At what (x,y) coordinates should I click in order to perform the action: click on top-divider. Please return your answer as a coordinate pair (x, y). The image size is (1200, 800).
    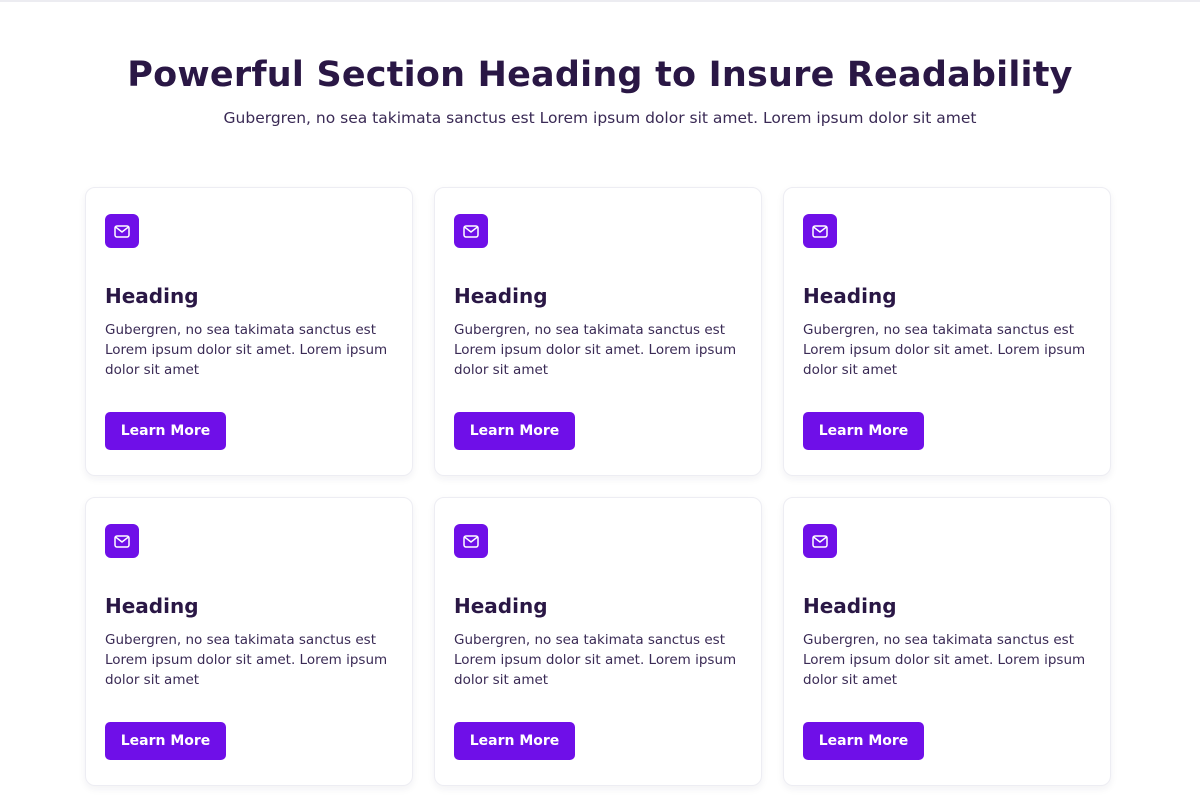
    Looking at the image, I should click on (600, 1).